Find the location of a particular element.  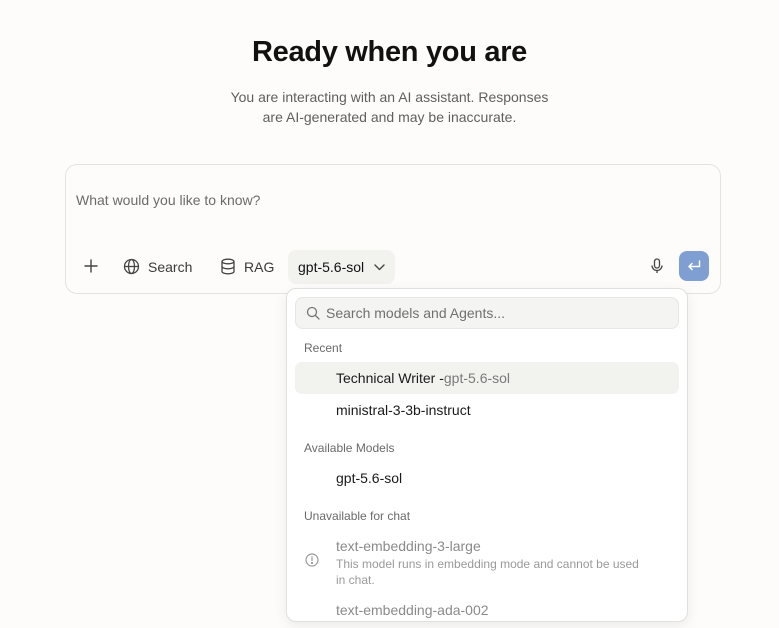

model-selector-button: gpt-5.6-sol is located at coordinates (342, 267).